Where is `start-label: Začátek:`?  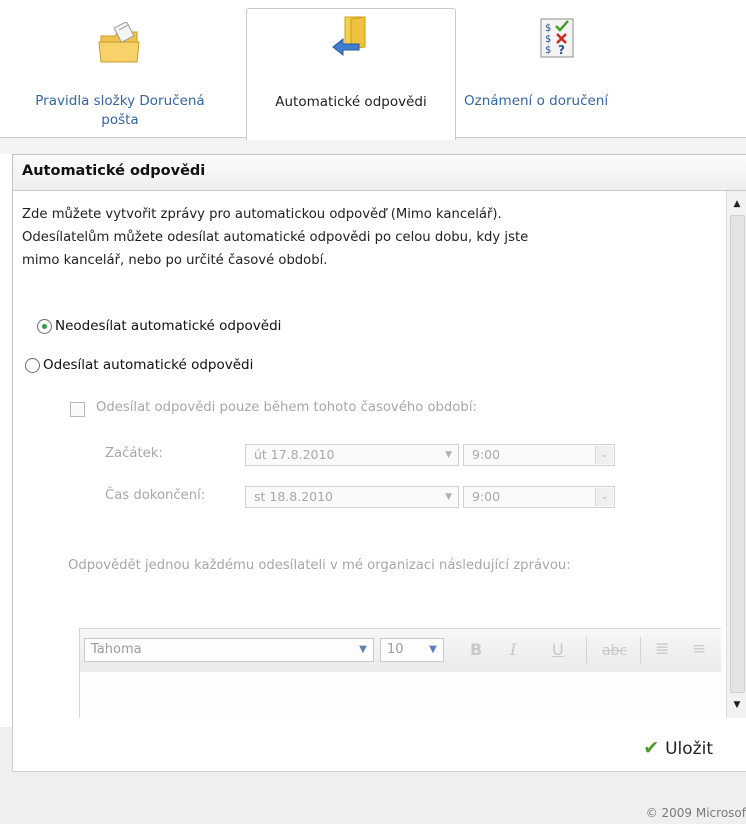
start-label: Začátek: is located at coordinates (134, 453).